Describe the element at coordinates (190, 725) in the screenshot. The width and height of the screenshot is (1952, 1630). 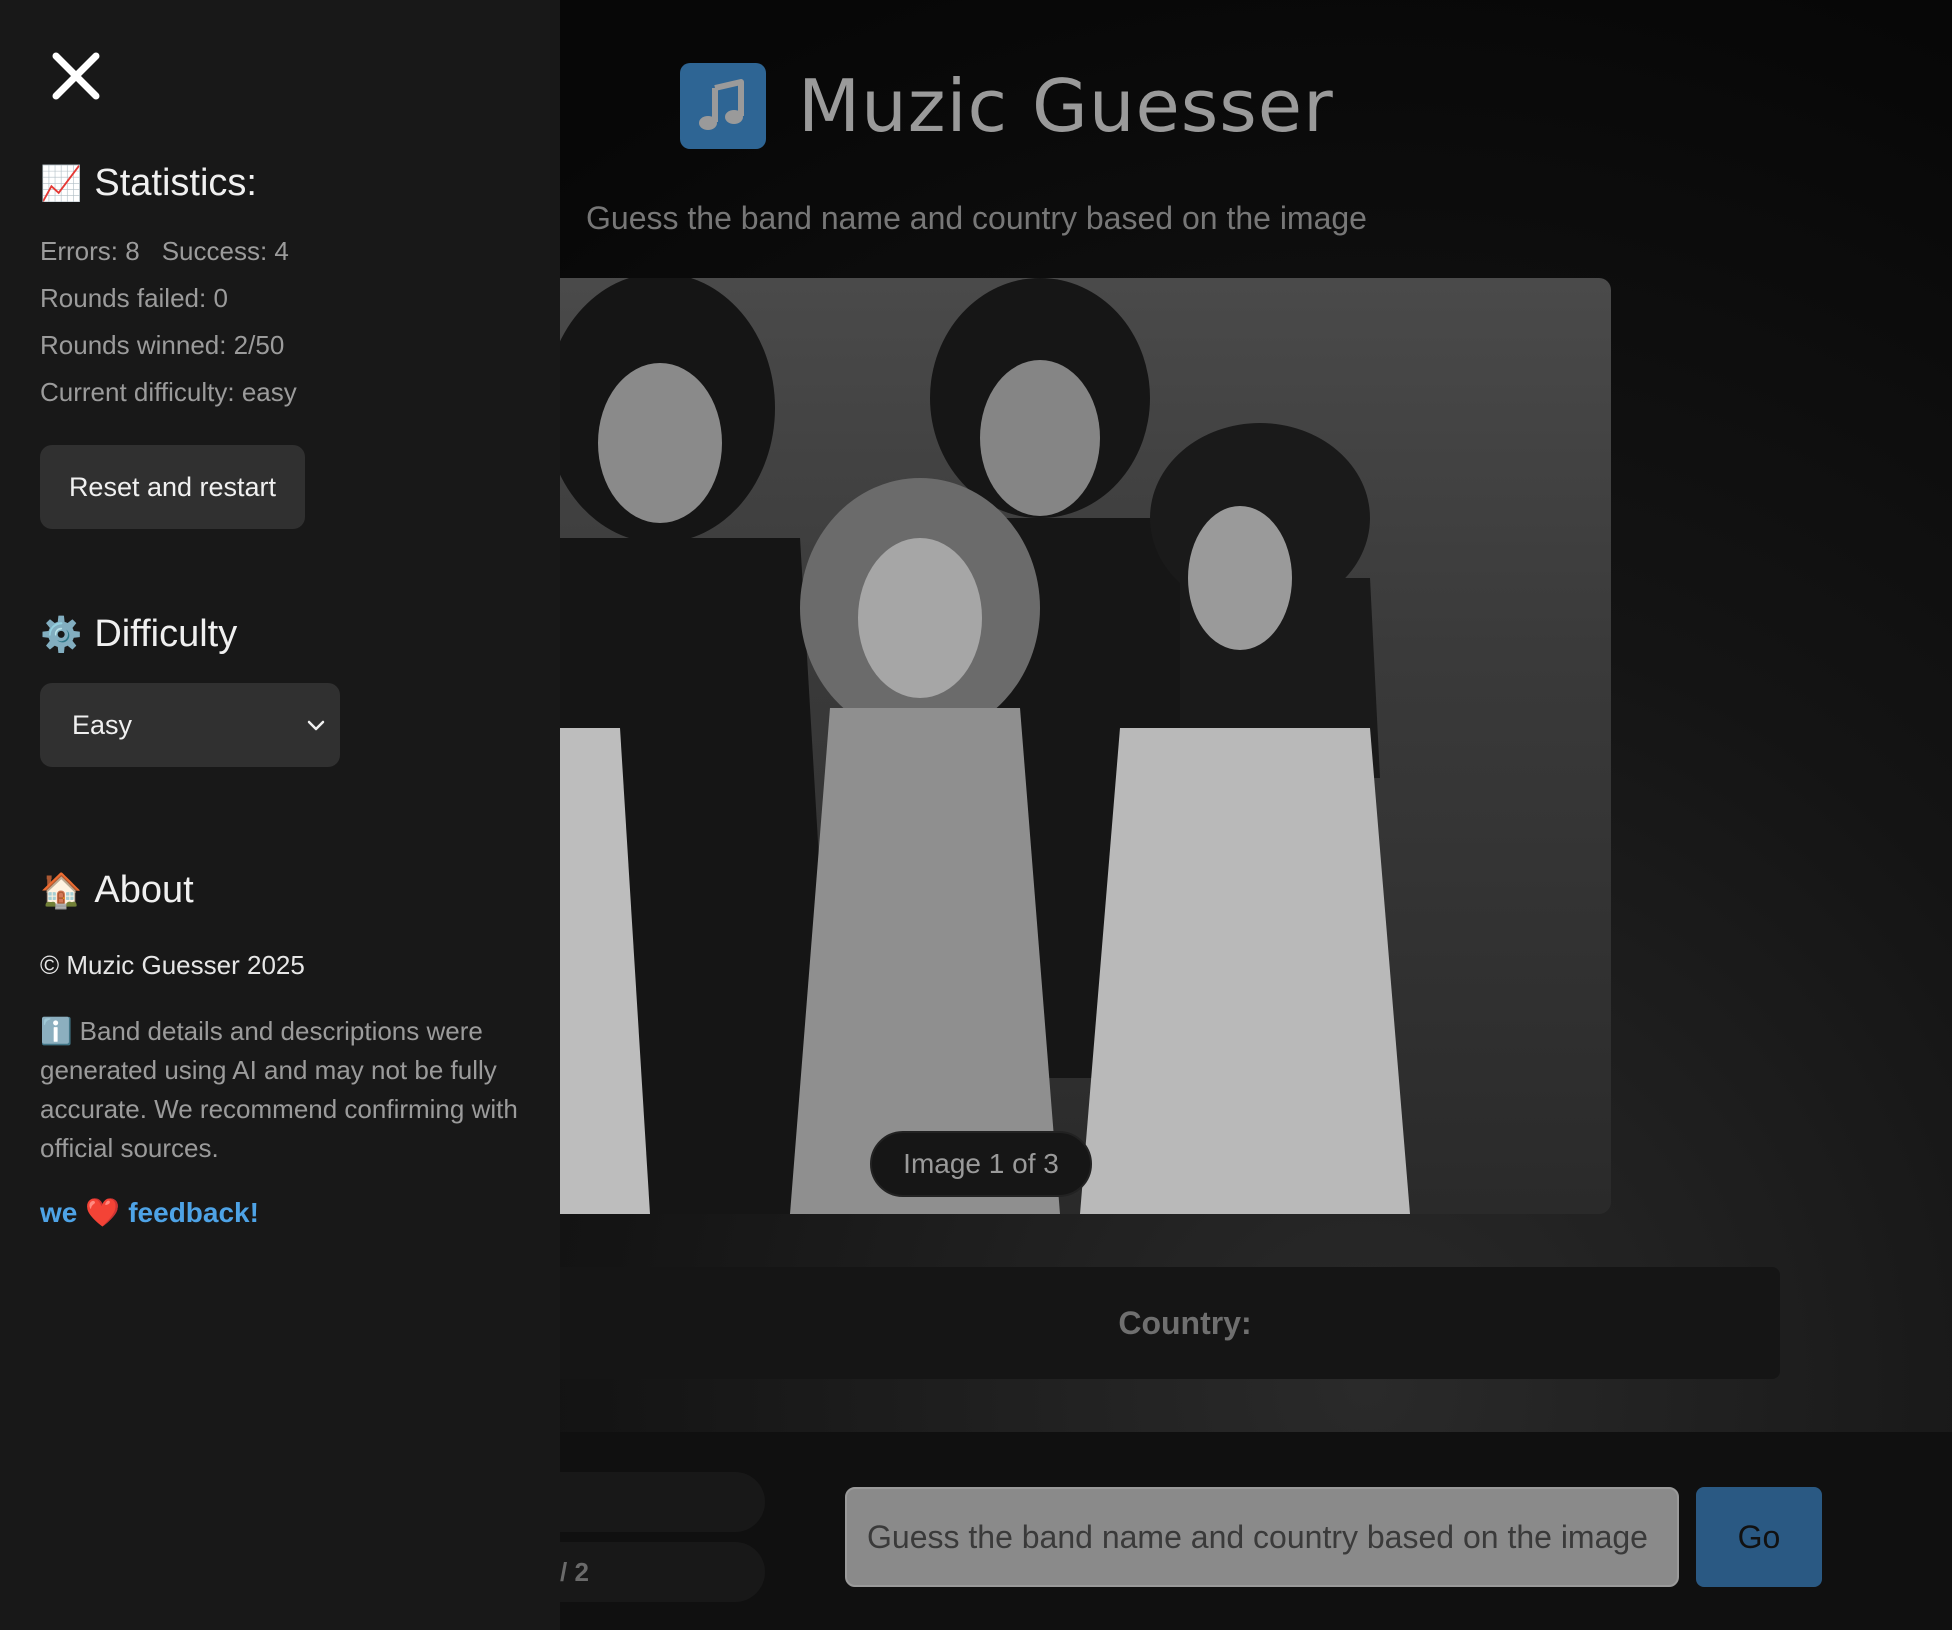
I see `difficulty-select: Easy` at that location.